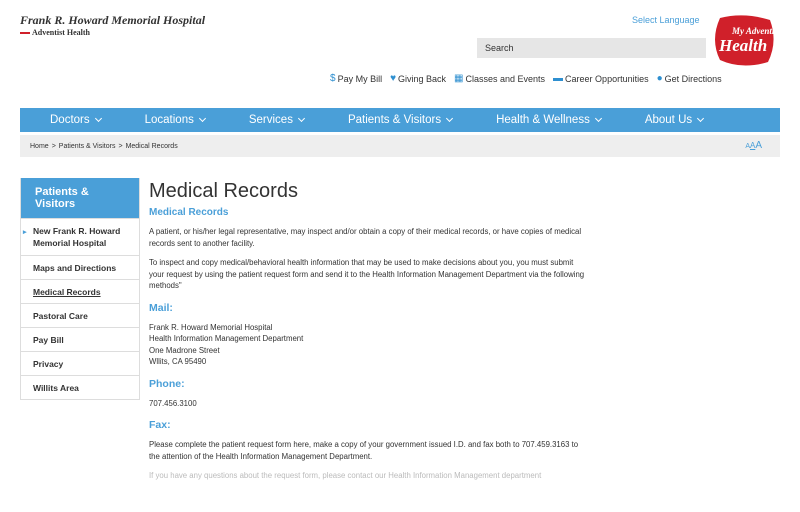  What do you see at coordinates (211, 327) in the screenshot?
I see `address-line: Frank R. Howard Memorial Hospital` at bounding box center [211, 327].